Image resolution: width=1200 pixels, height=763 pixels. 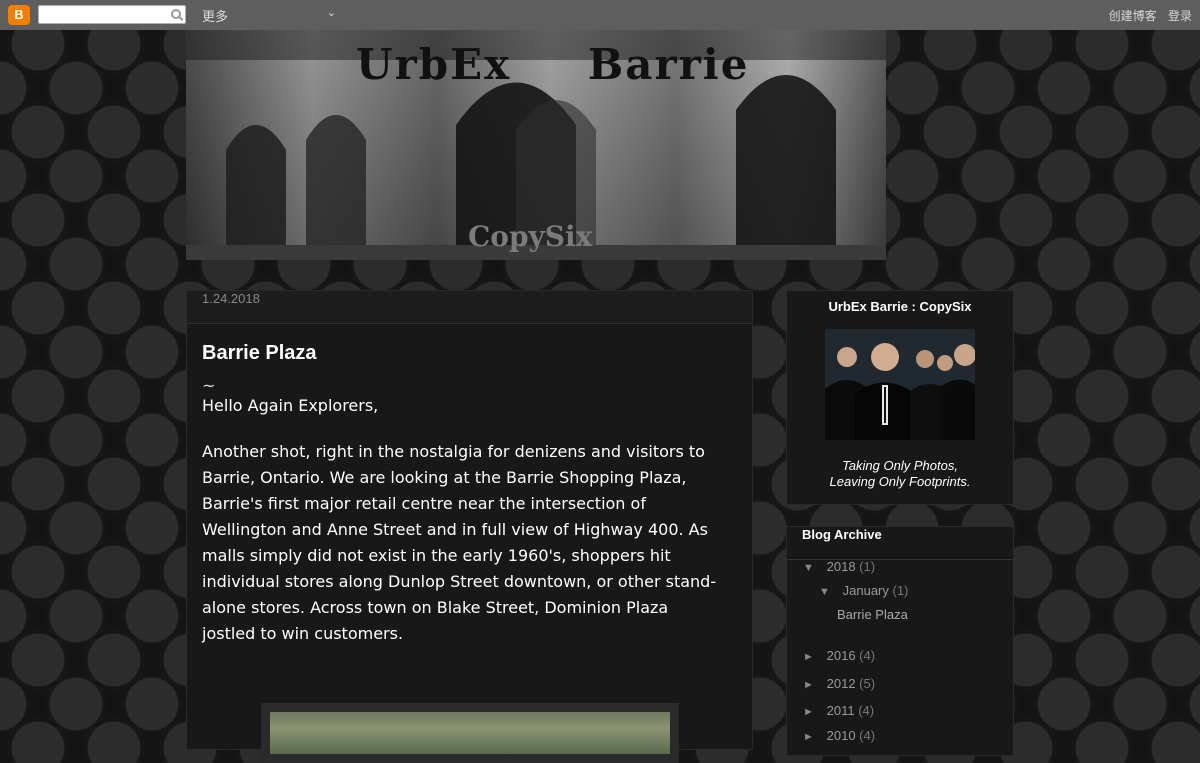 I want to click on archive-year-count: (1), so click(x=867, y=566).